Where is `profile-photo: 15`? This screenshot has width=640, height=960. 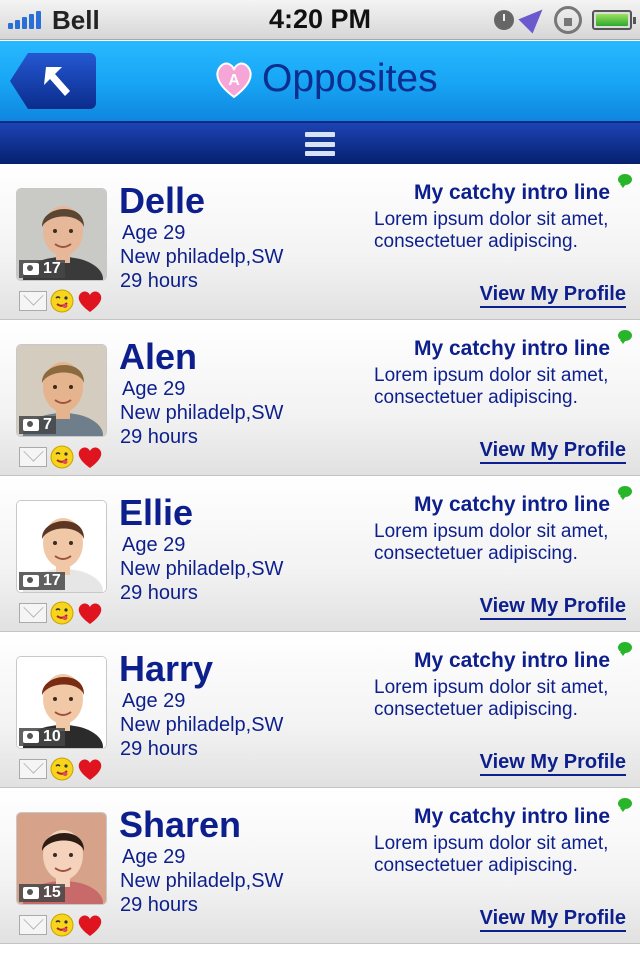 profile-photo: 15 is located at coordinates (61, 858).